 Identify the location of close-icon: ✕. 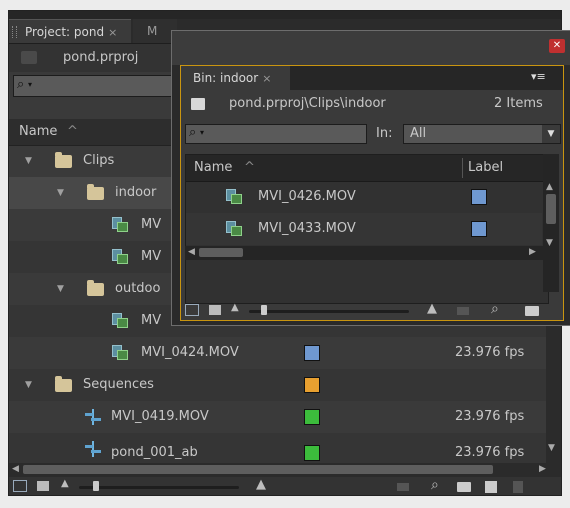
(557, 46).